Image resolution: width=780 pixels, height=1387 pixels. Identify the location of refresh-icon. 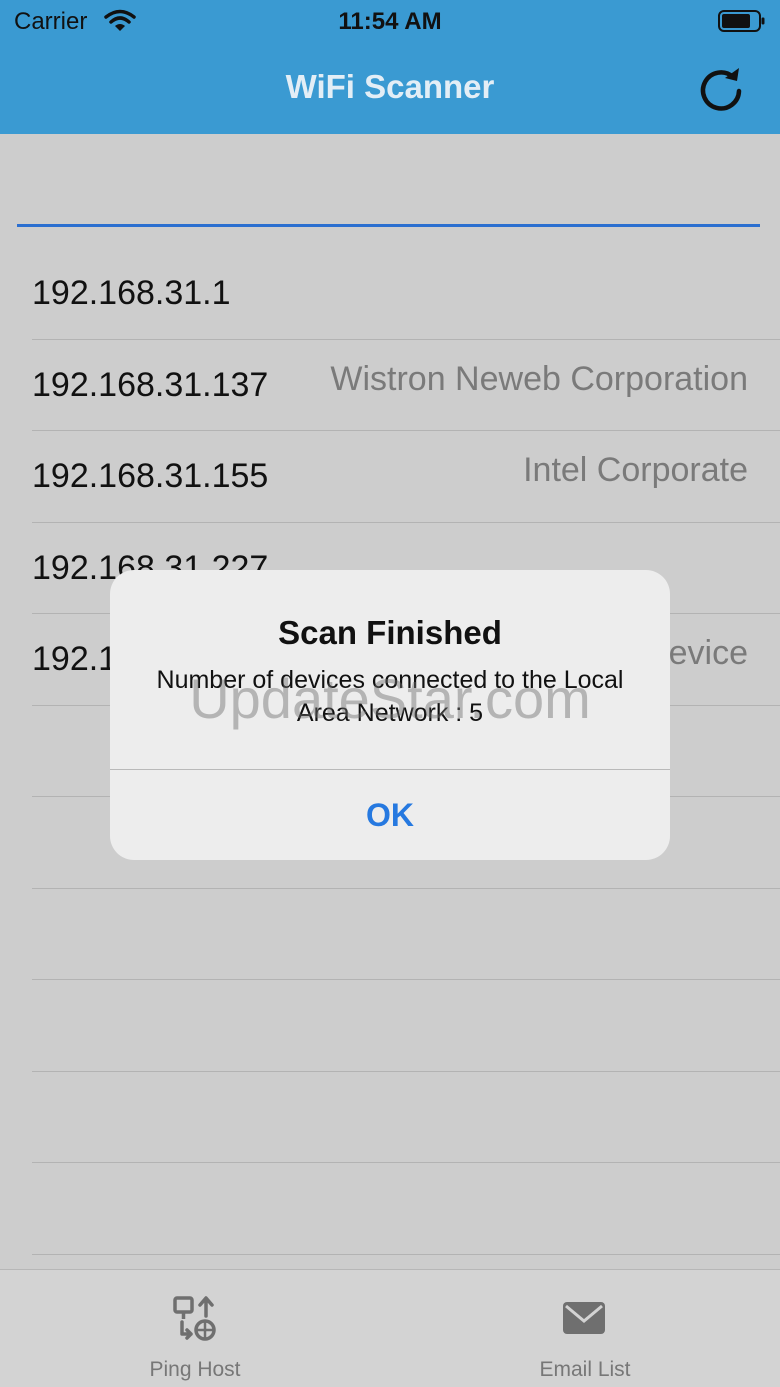
(721, 89).